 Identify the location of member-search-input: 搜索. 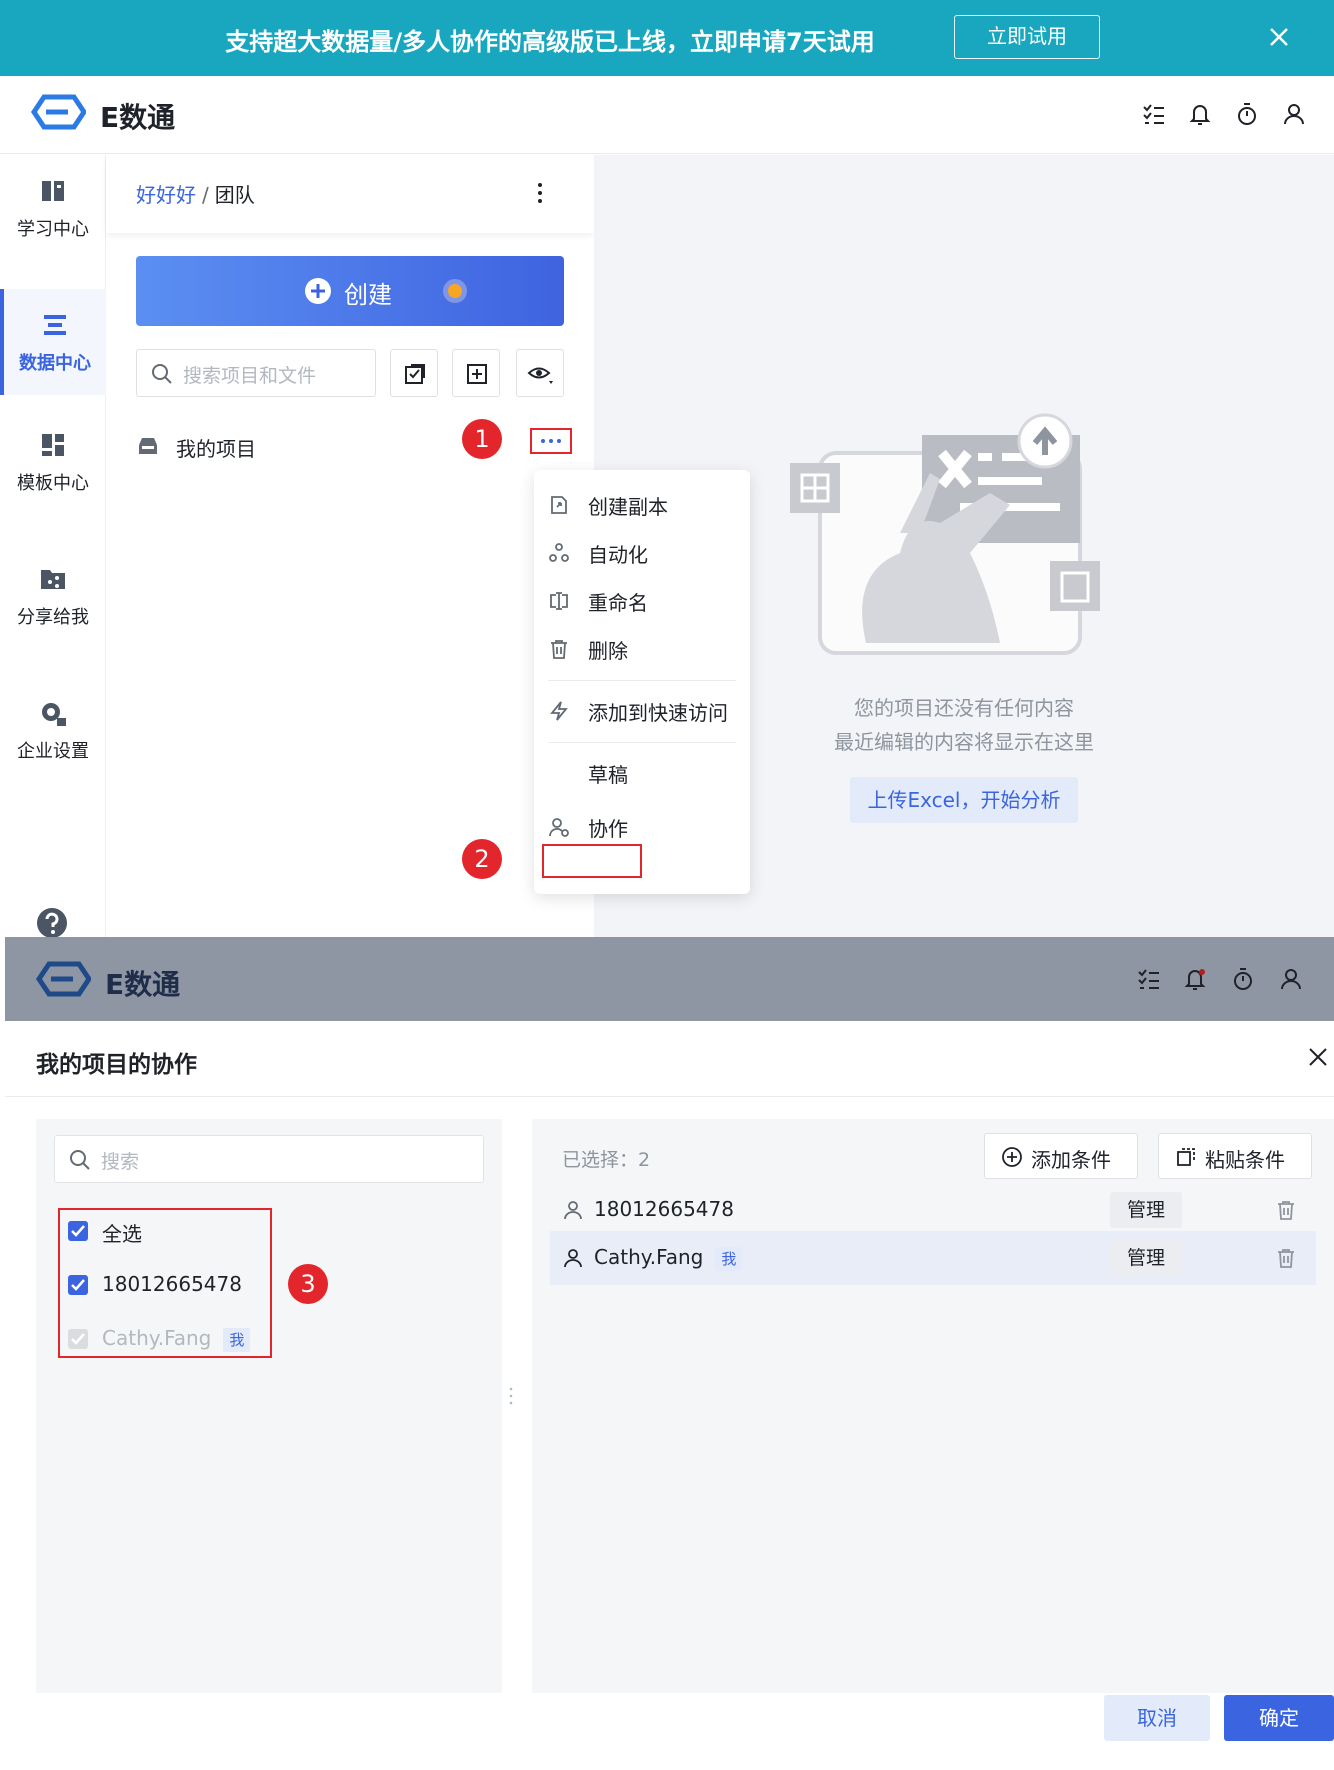
(269, 1159).